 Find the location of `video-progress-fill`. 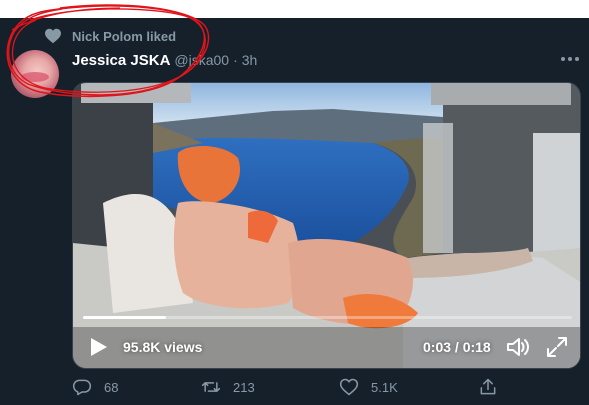

video-progress-fill is located at coordinates (125, 317).